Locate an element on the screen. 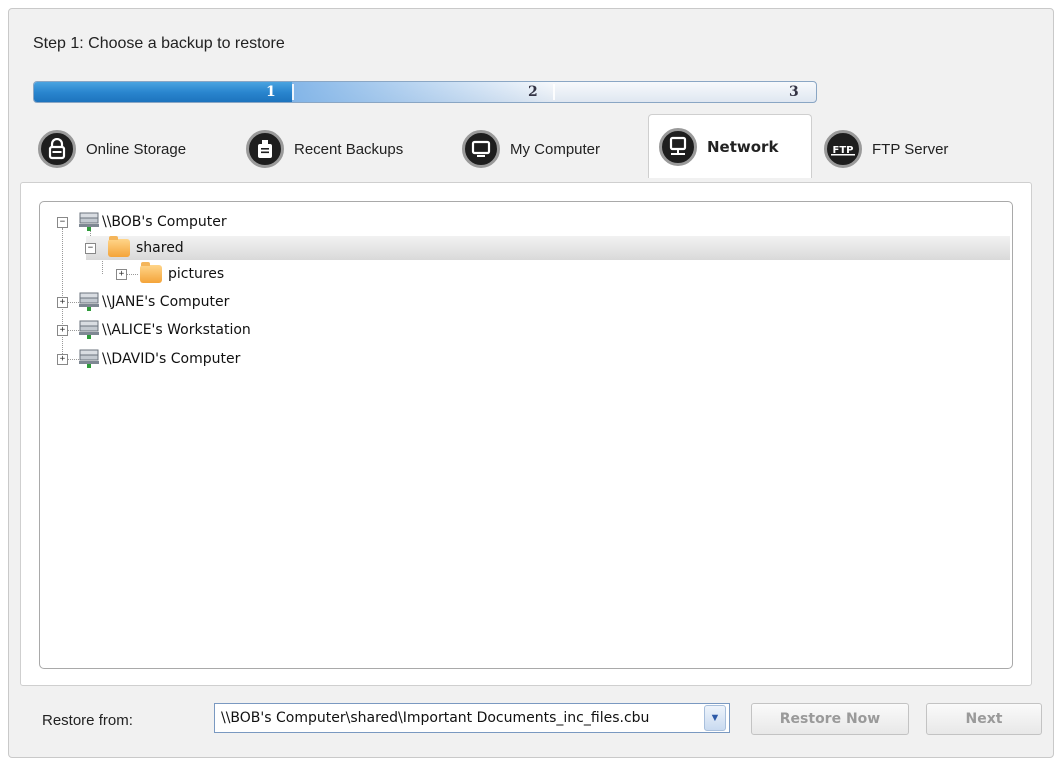 Image resolution: width=1055 pixels, height=758 pixels. restore-now-button: Restore Now is located at coordinates (830, 719).